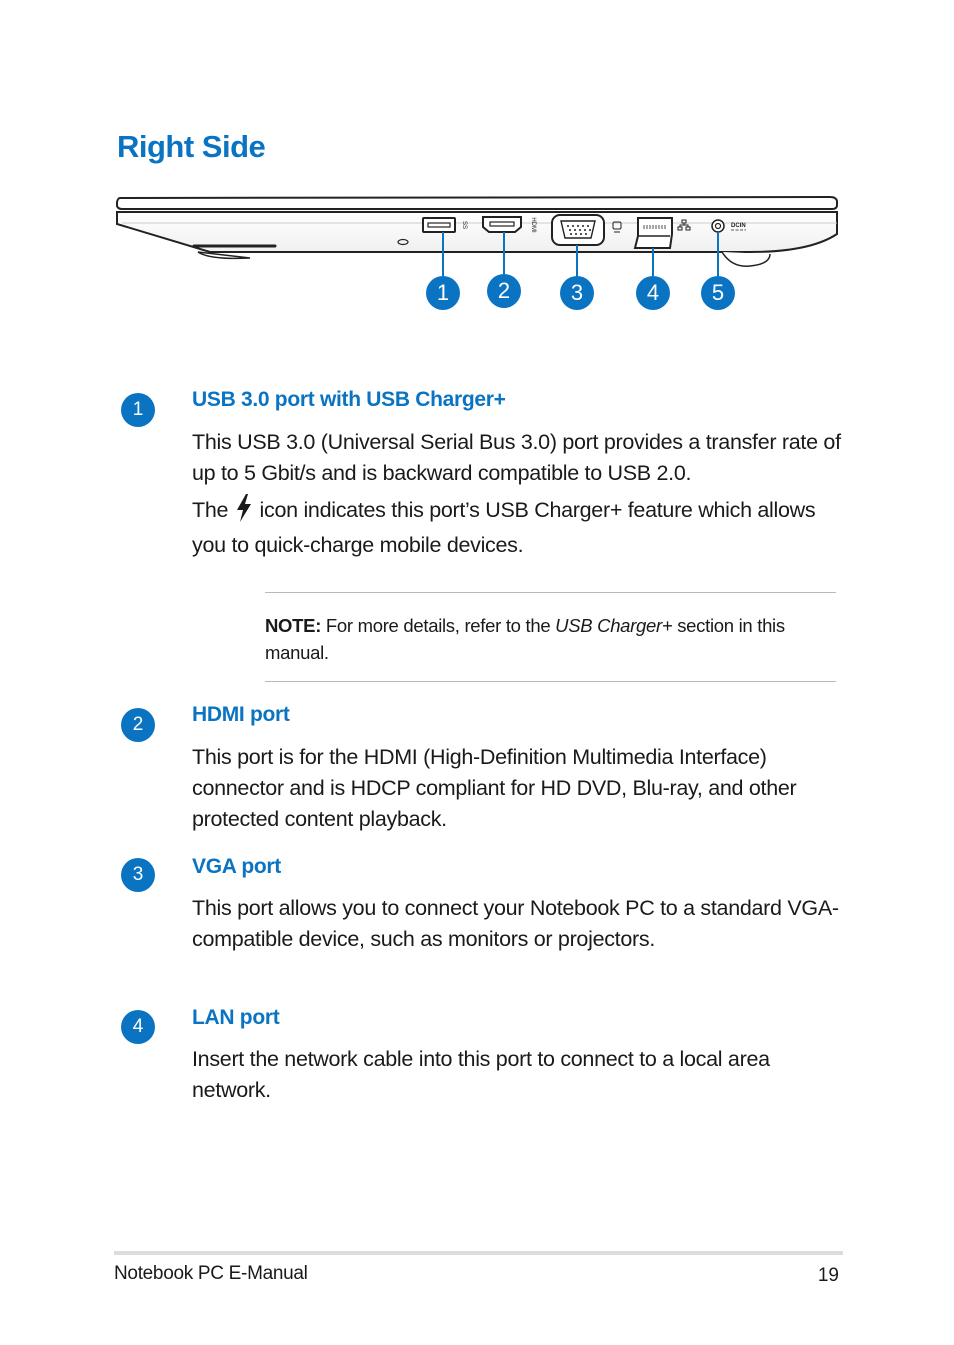  What do you see at coordinates (478, 1253) in the screenshot?
I see `footer-divider` at bounding box center [478, 1253].